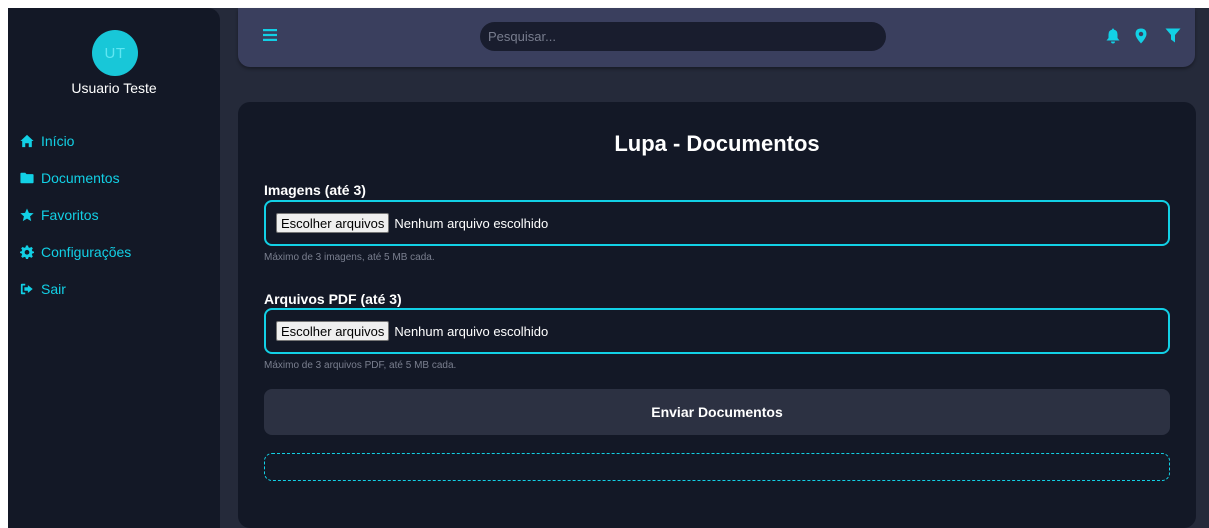  I want to click on sidebar-item-documentos: Documentos, so click(75, 177).